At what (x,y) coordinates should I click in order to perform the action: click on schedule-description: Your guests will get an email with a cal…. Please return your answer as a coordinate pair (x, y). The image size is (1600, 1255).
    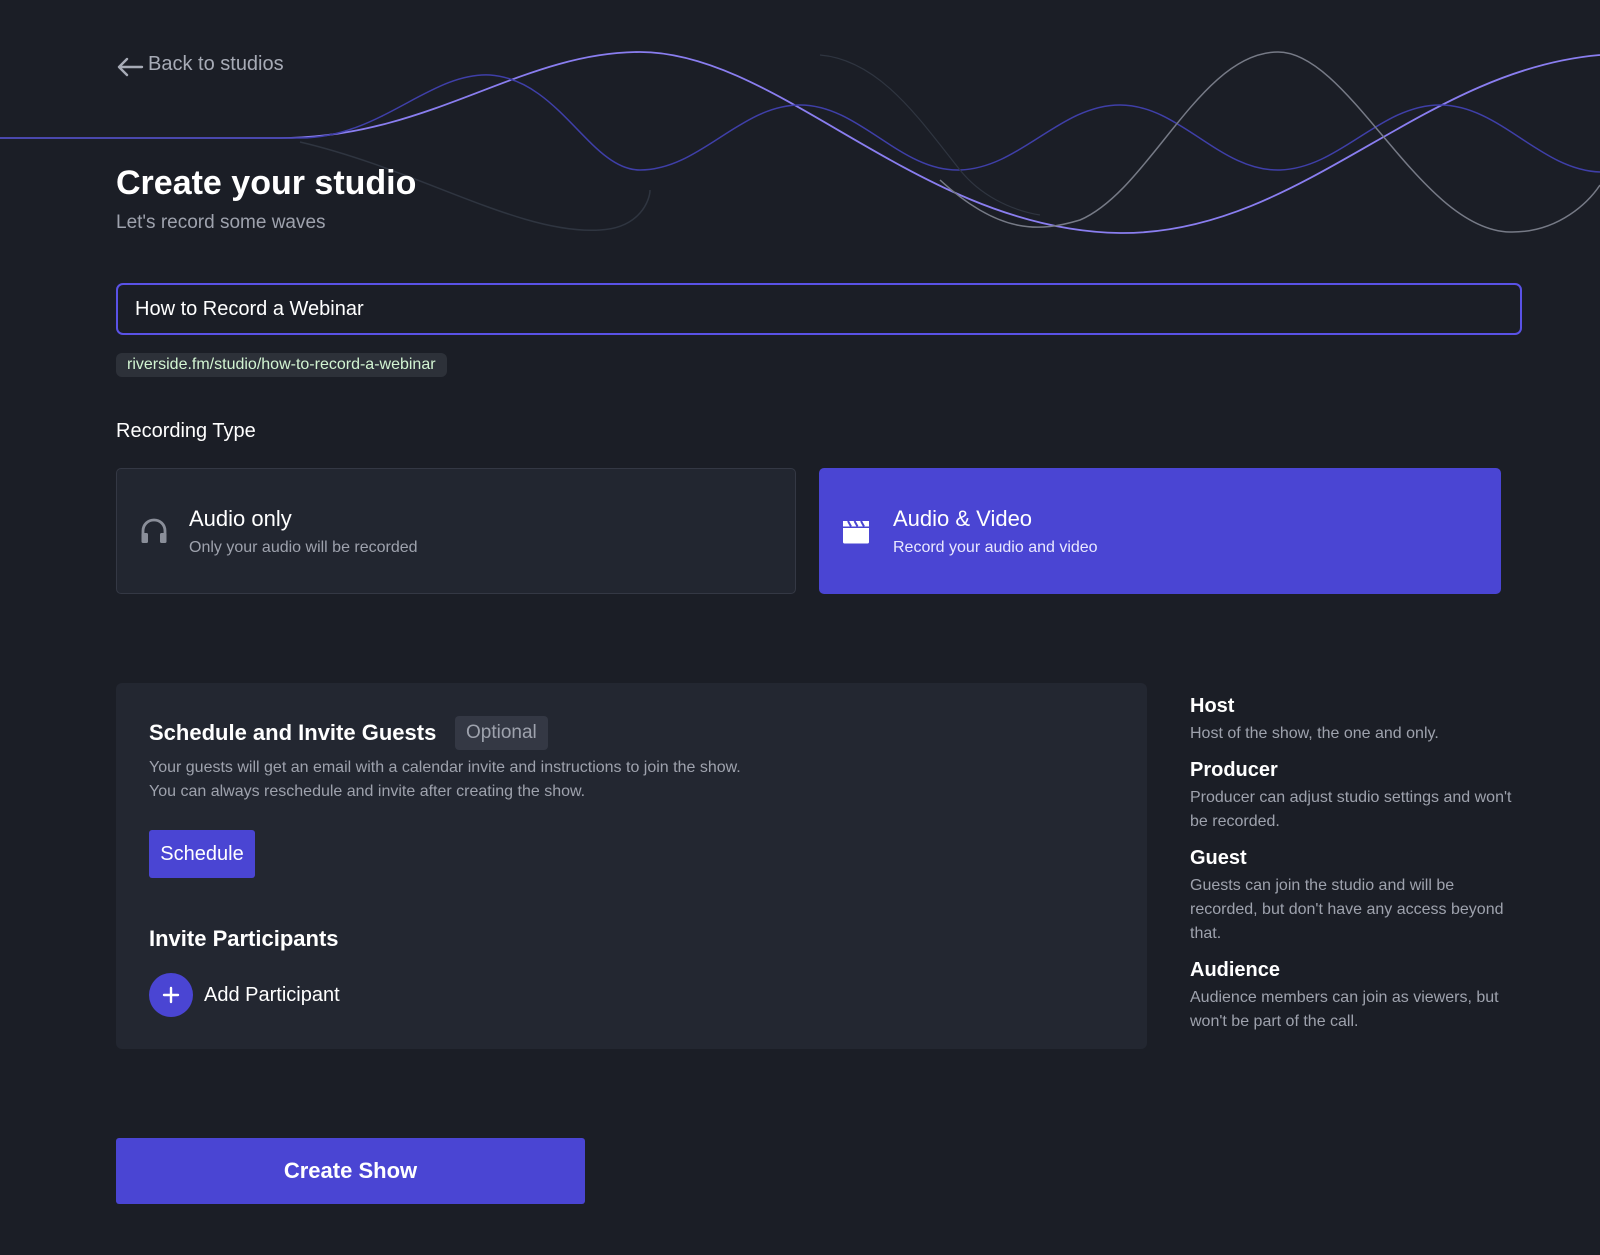
    Looking at the image, I should click on (445, 780).